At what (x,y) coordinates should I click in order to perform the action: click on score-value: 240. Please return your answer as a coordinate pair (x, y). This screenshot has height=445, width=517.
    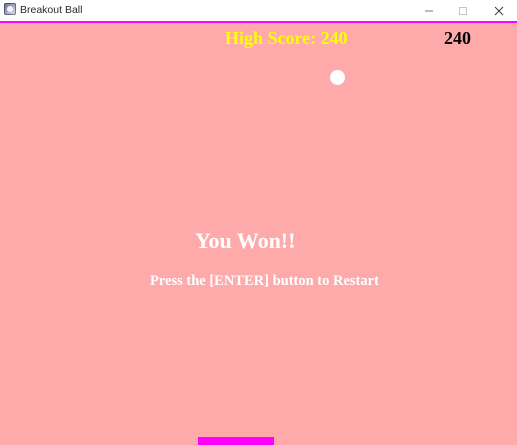
    Looking at the image, I should click on (457, 38).